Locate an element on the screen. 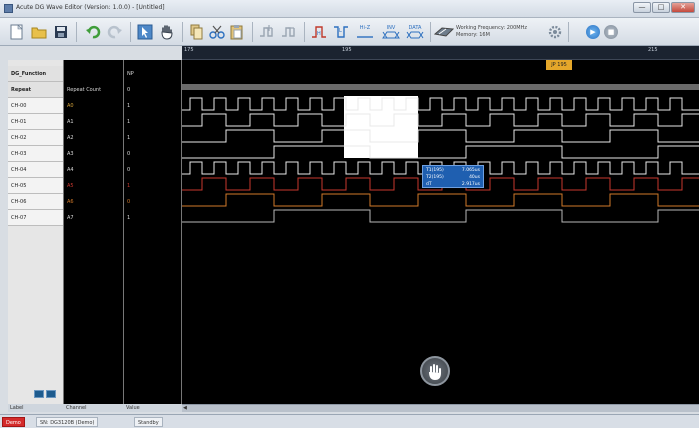 The width and height of the screenshot is (699, 428). scroll-up-button is located at coordinates (51, 394).